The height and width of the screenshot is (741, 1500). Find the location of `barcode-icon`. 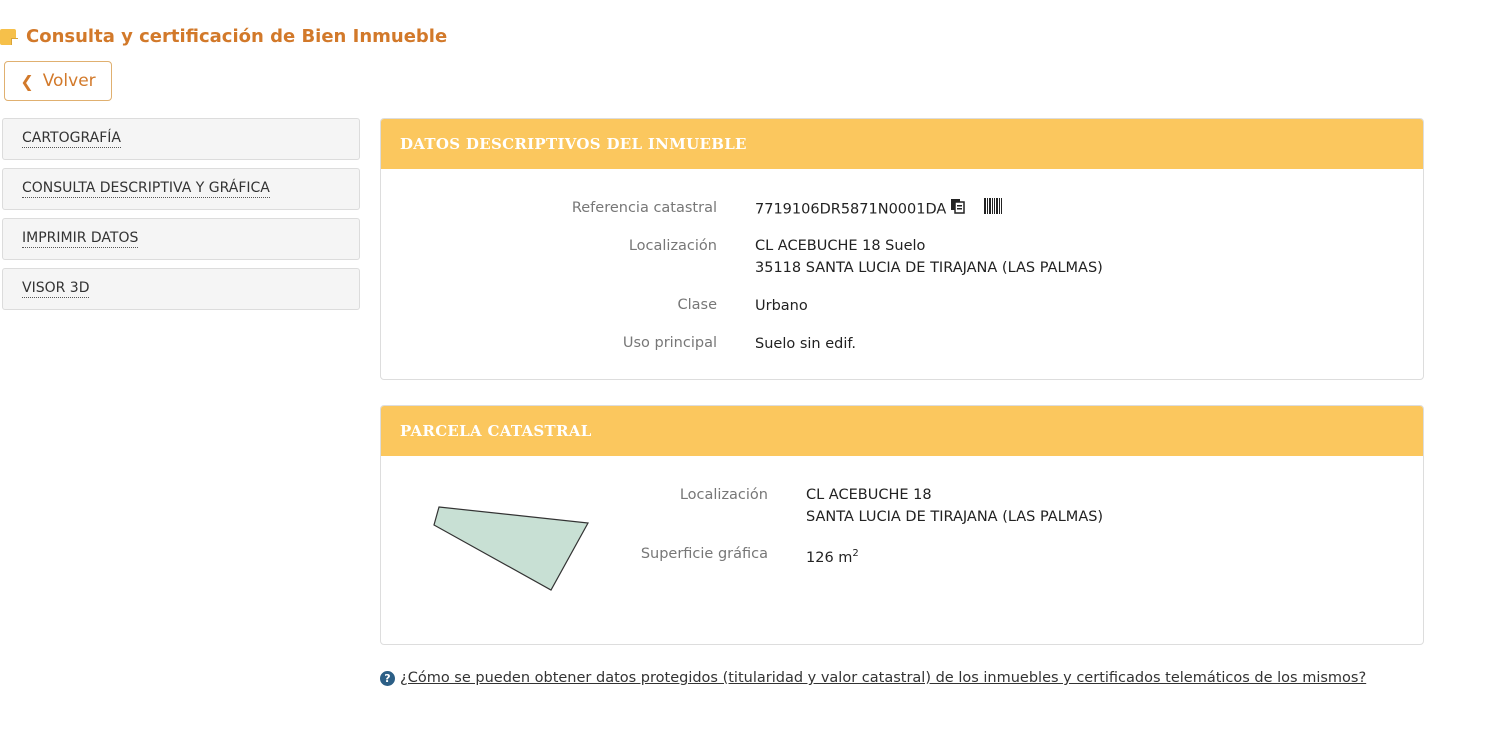

barcode-icon is located at coordinates (993, 209).